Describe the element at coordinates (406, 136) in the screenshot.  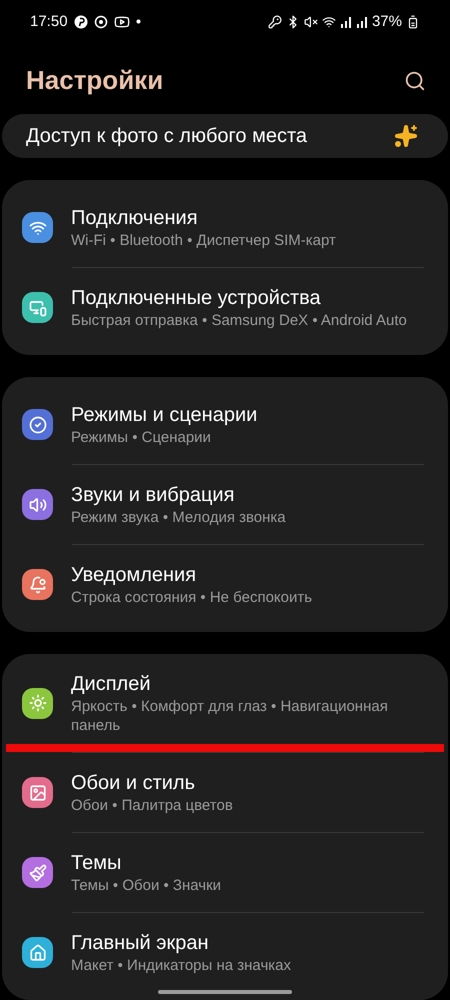
I see `sparkles-icon` at that location.